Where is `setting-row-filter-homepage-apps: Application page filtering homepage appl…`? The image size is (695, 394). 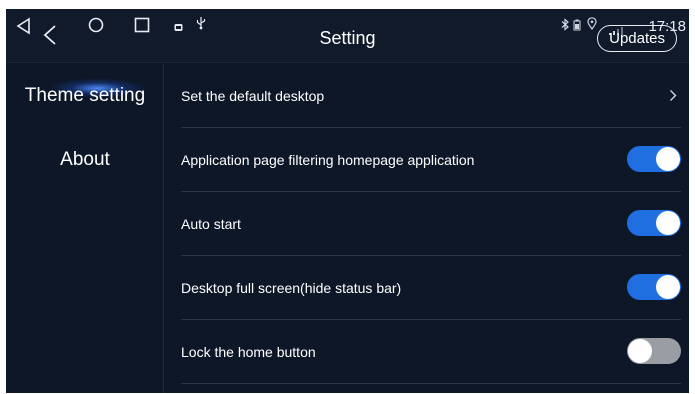
setting-row-filter-homepage-apps: Application page filtering homepage appl… is located at coordinates (431, 160).